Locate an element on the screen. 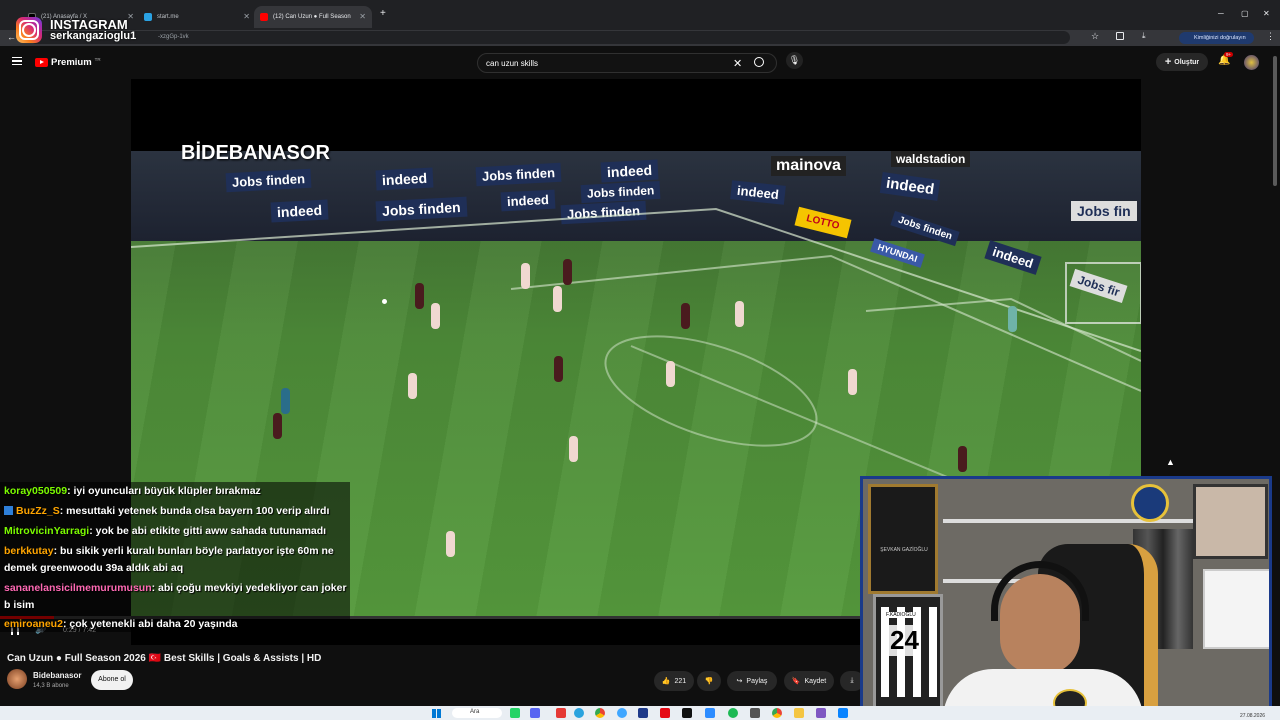 The width and height of the screenshot is (1280, 720). minimize-button: ─ is located at coordinates (1221, 13).